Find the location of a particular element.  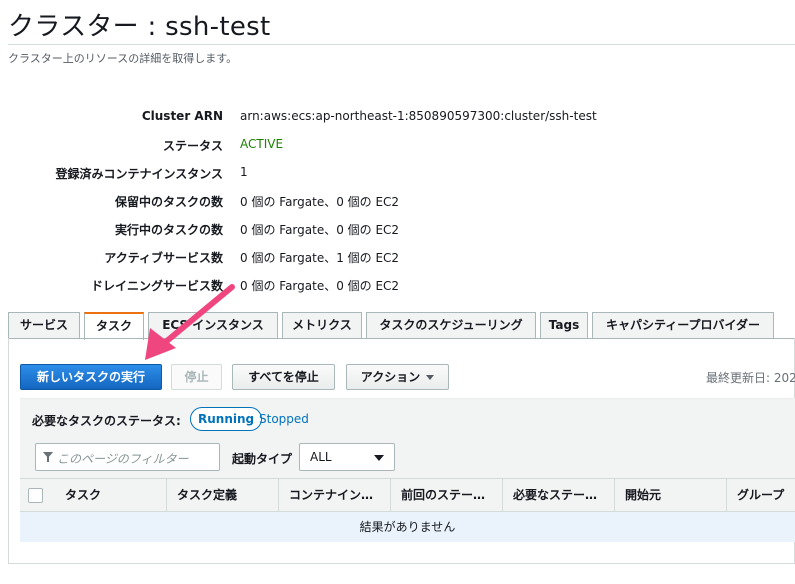

tab-tags: Tags is located at coordinates (564, 325).